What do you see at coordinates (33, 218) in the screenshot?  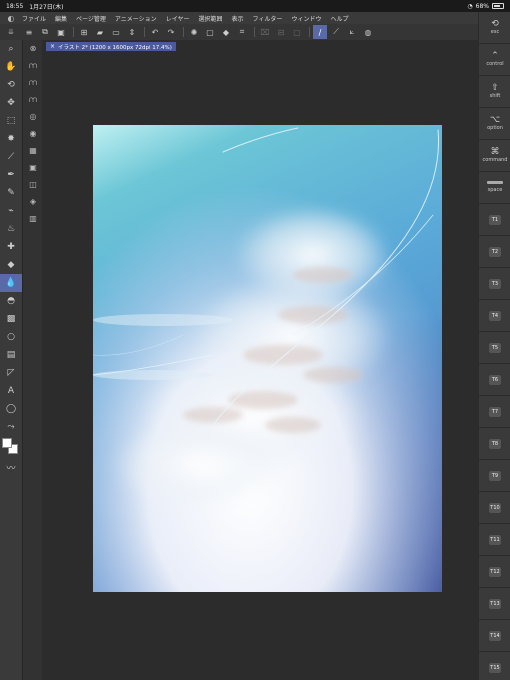 I see `navigator-icon: ▥` at bounding box center [33, 218].